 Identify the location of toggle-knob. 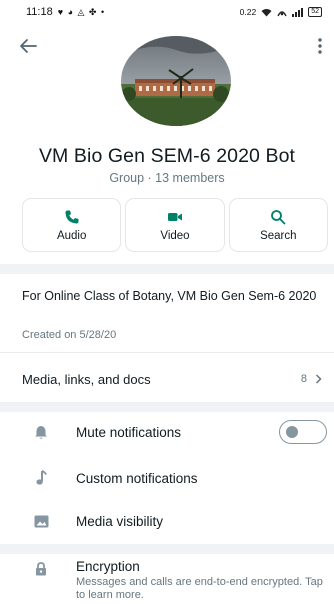
(292, 432).